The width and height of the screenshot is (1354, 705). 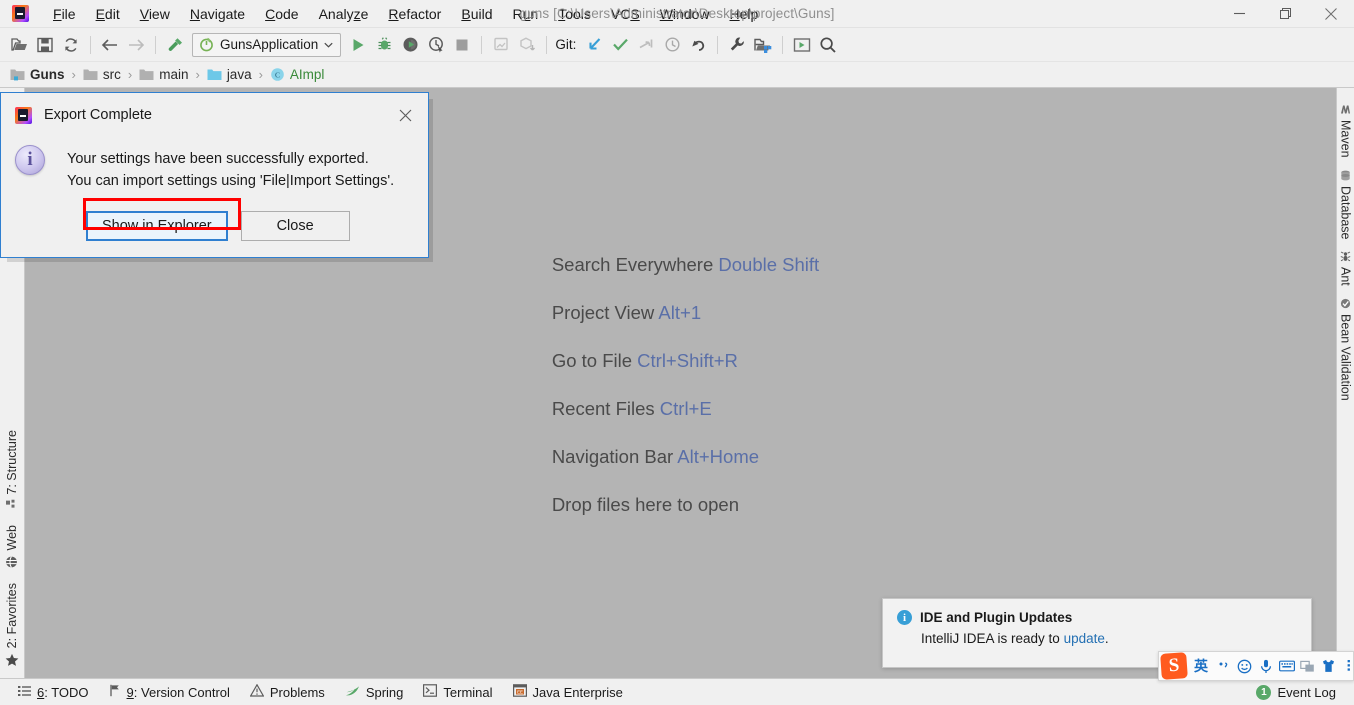 What do you see at coordinates (410, 45) in the screenshot?
I see `run-with-coverage-icon` at bounding box center [410, 45].